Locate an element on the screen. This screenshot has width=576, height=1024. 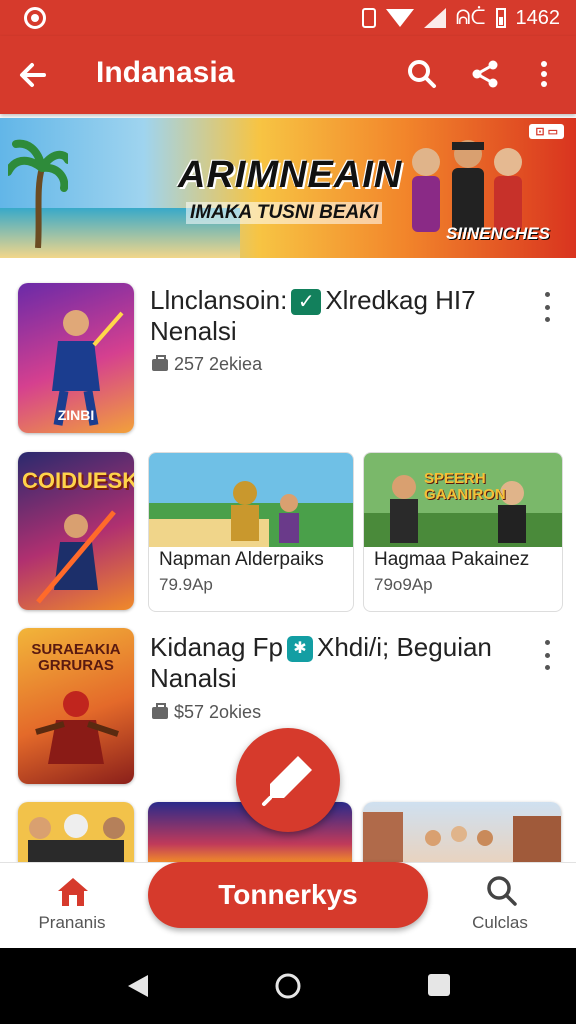
title-part-b: Xhdi/i; Beguian is located at coordinates (404, 647).